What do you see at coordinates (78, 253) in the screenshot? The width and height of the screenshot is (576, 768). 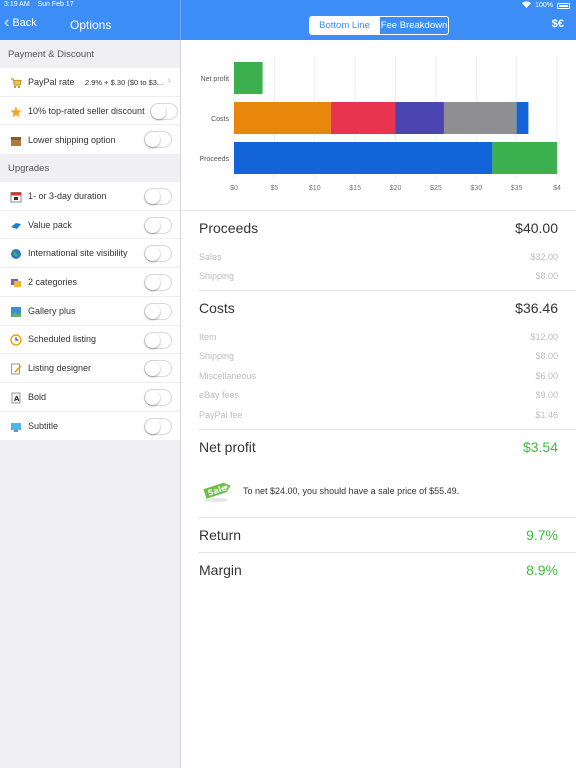 I see `international-label: International site visibility` at bounding box center [78, 253].